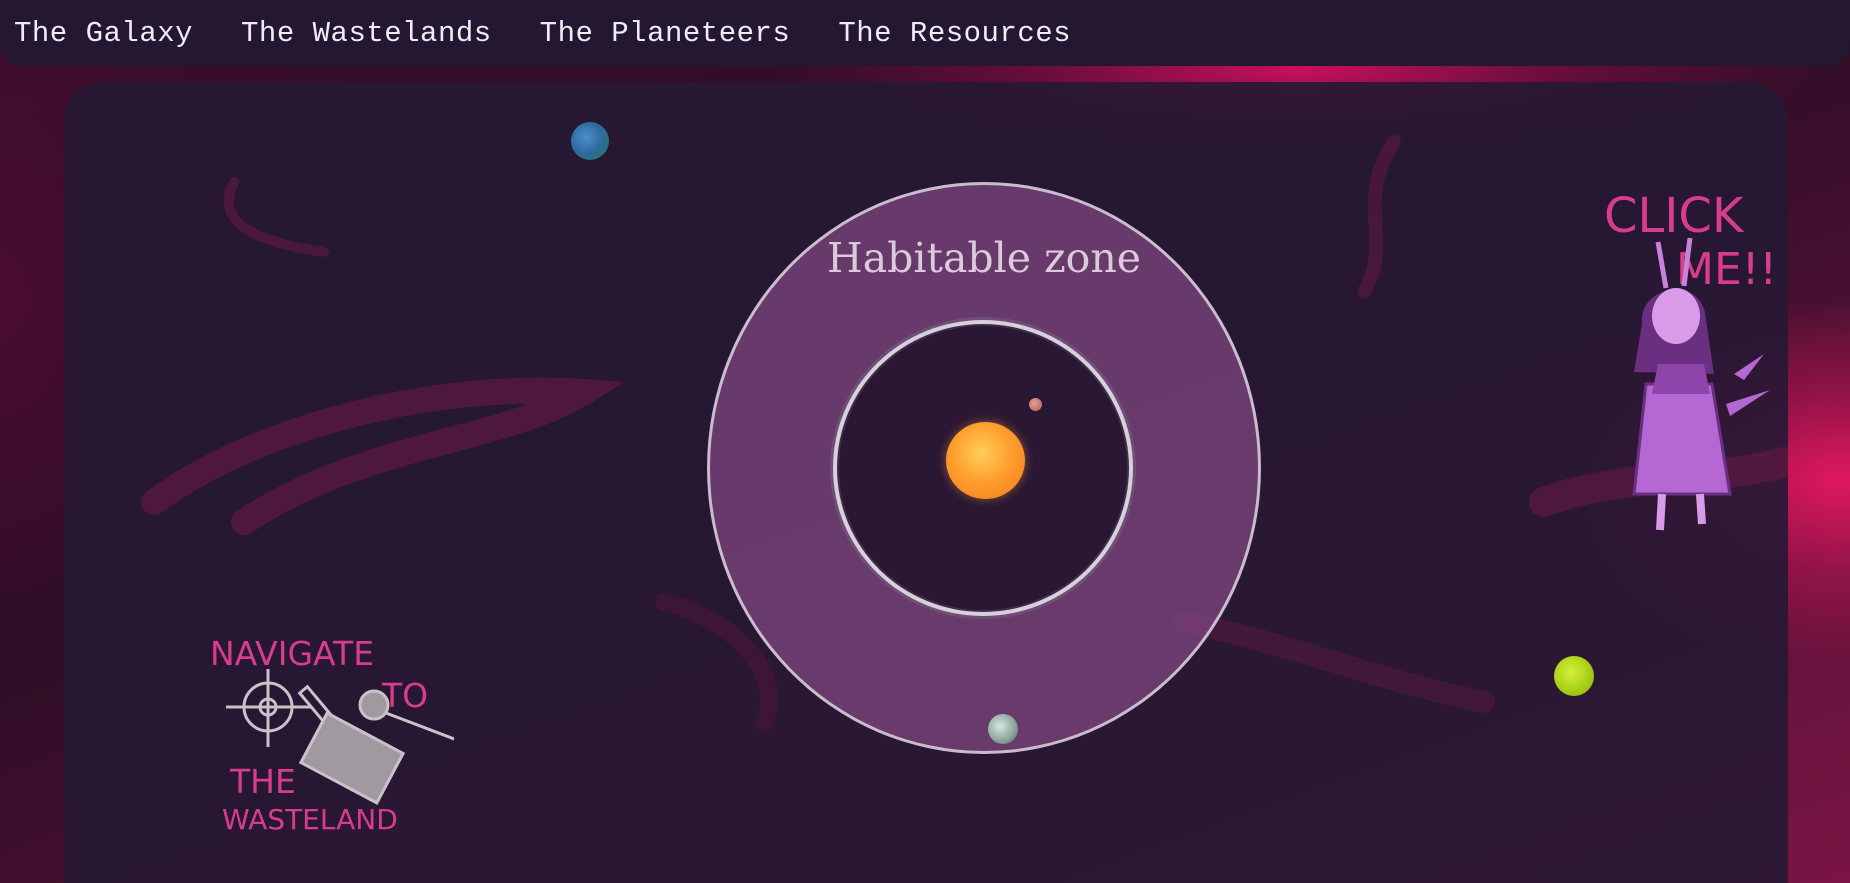  I want to click on habitable-zone-label: Habitable zone, so click(984, 258).